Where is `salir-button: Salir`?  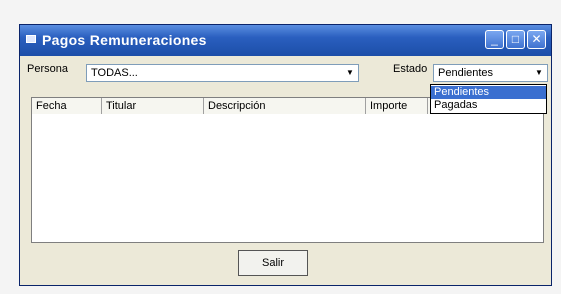
salir-button: Salir is located at coordinates (273, 263).